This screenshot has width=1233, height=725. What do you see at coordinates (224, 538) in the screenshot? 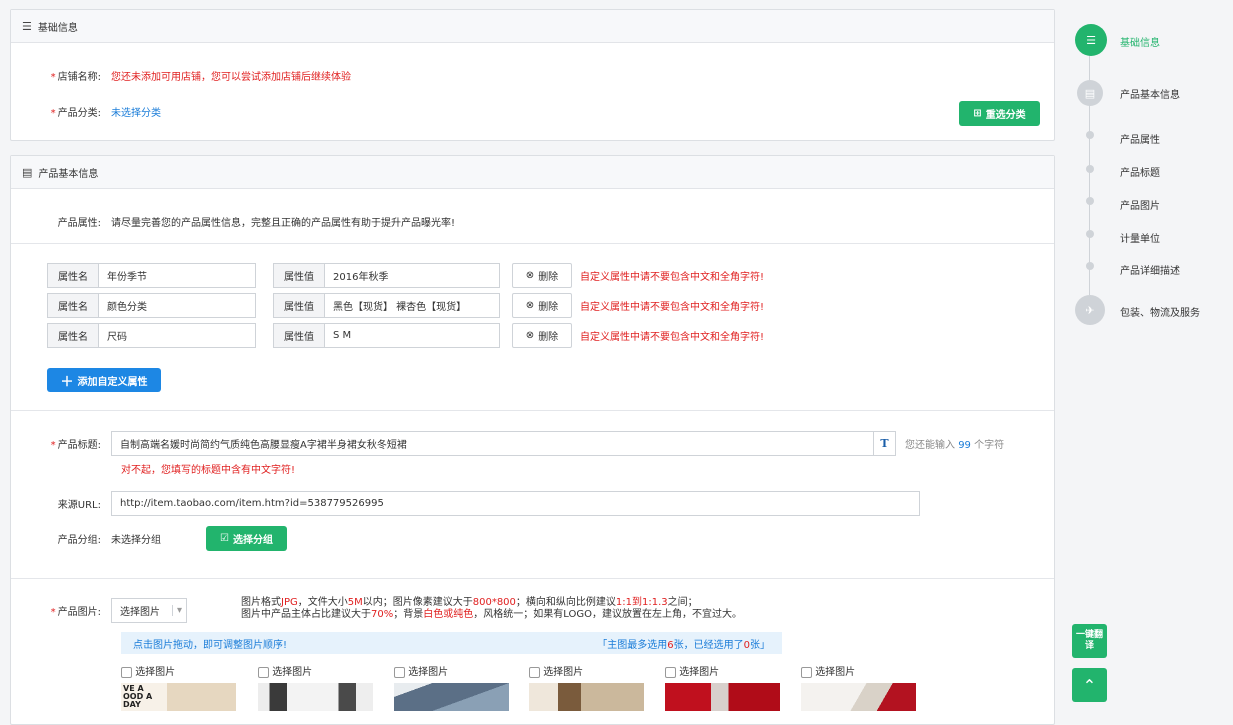
I see `edit-icon: ☑` at bounding box center [224, 538].